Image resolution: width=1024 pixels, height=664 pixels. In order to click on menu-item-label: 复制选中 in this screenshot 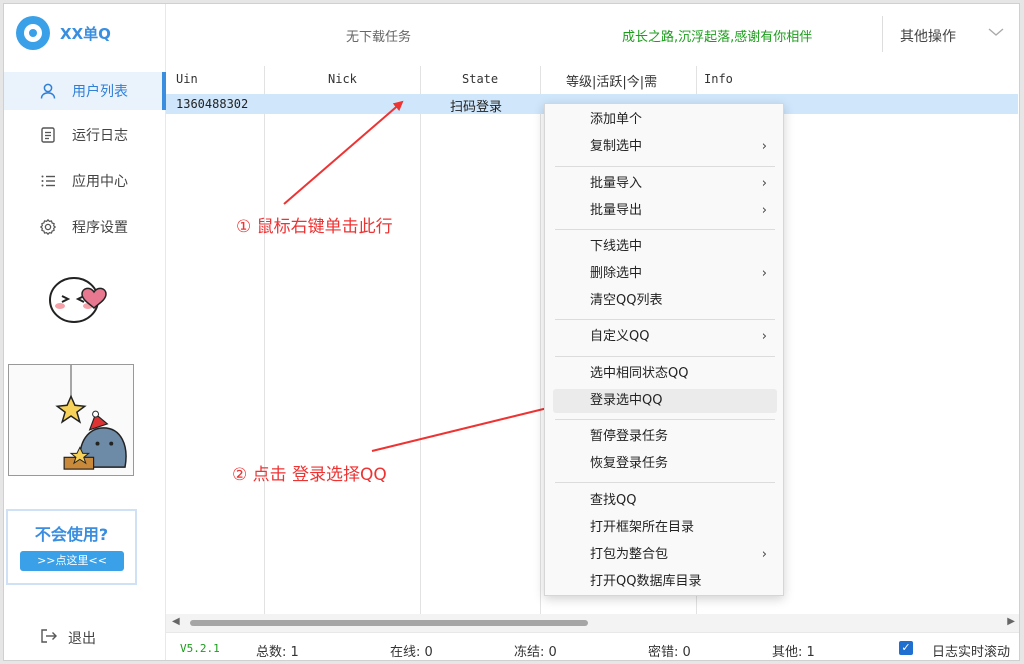, I will do `click(616, 146)`.